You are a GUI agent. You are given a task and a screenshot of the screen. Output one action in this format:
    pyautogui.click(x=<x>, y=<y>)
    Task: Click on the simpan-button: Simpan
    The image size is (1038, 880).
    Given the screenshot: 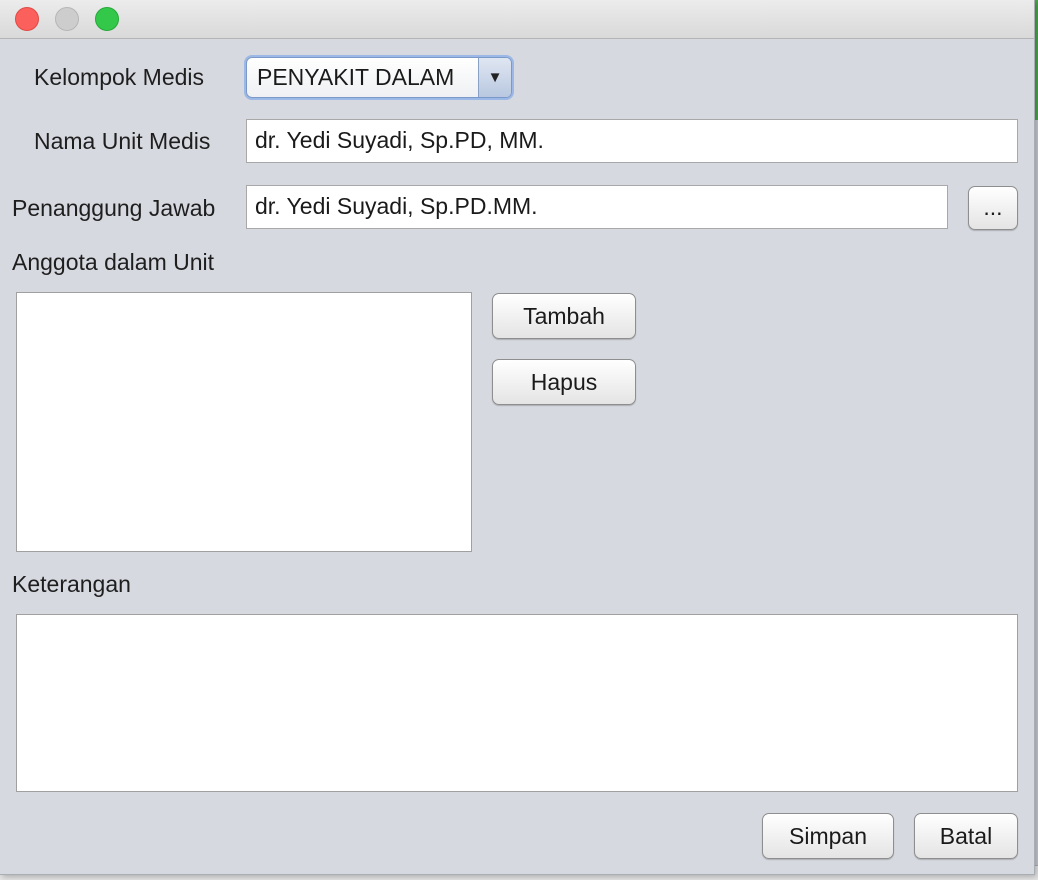 What is the action you would take?
    pyautogui.click(x=828, y=836)
    